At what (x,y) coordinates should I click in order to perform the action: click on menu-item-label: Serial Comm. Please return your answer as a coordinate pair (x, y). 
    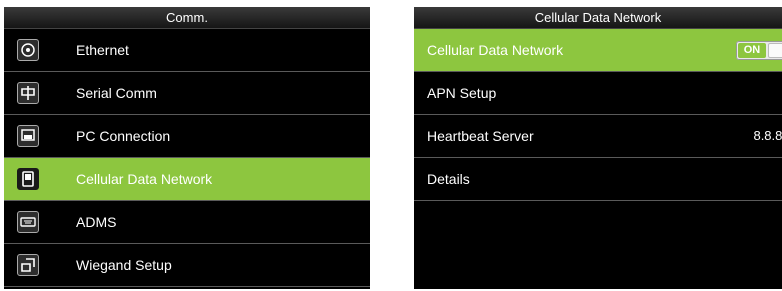
    Looking at the image, I should click on (116, 93).